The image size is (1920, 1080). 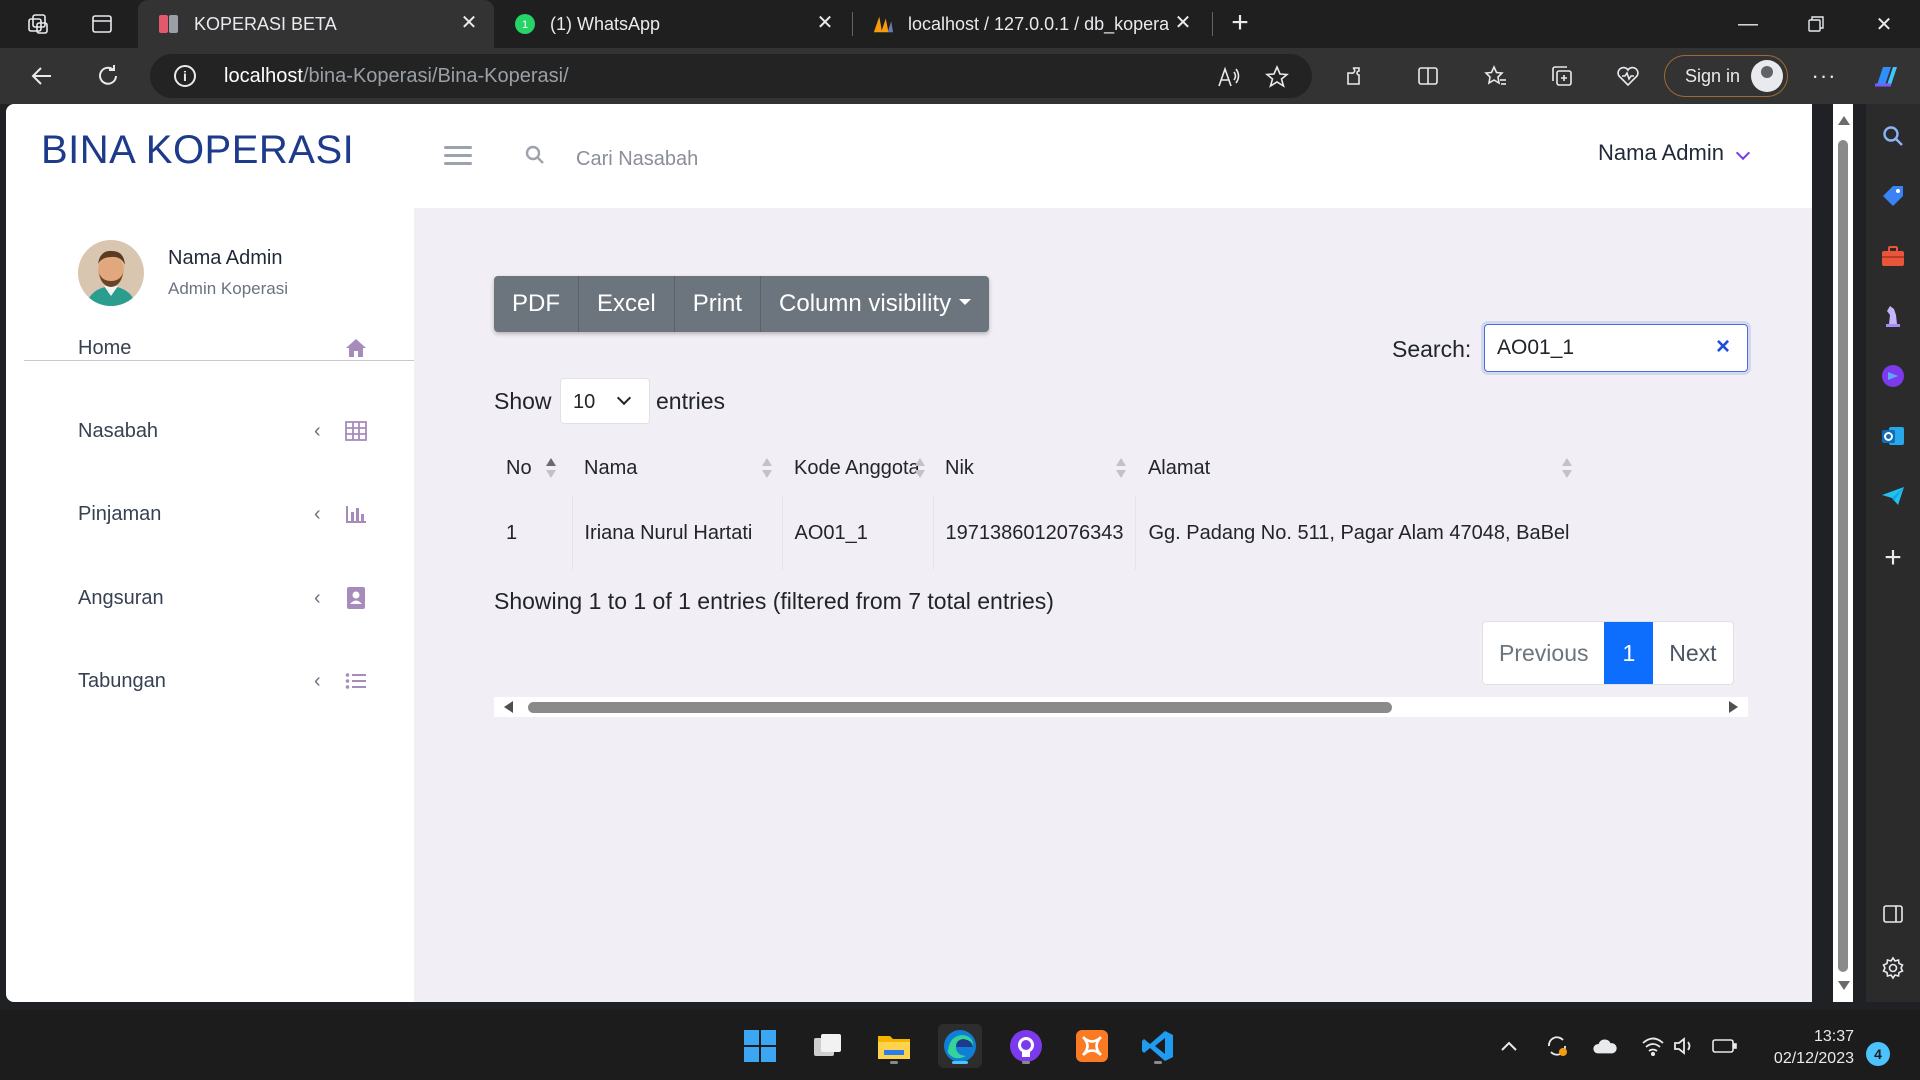 I want to click on favorites-icon, so click(x=1496, y=76).